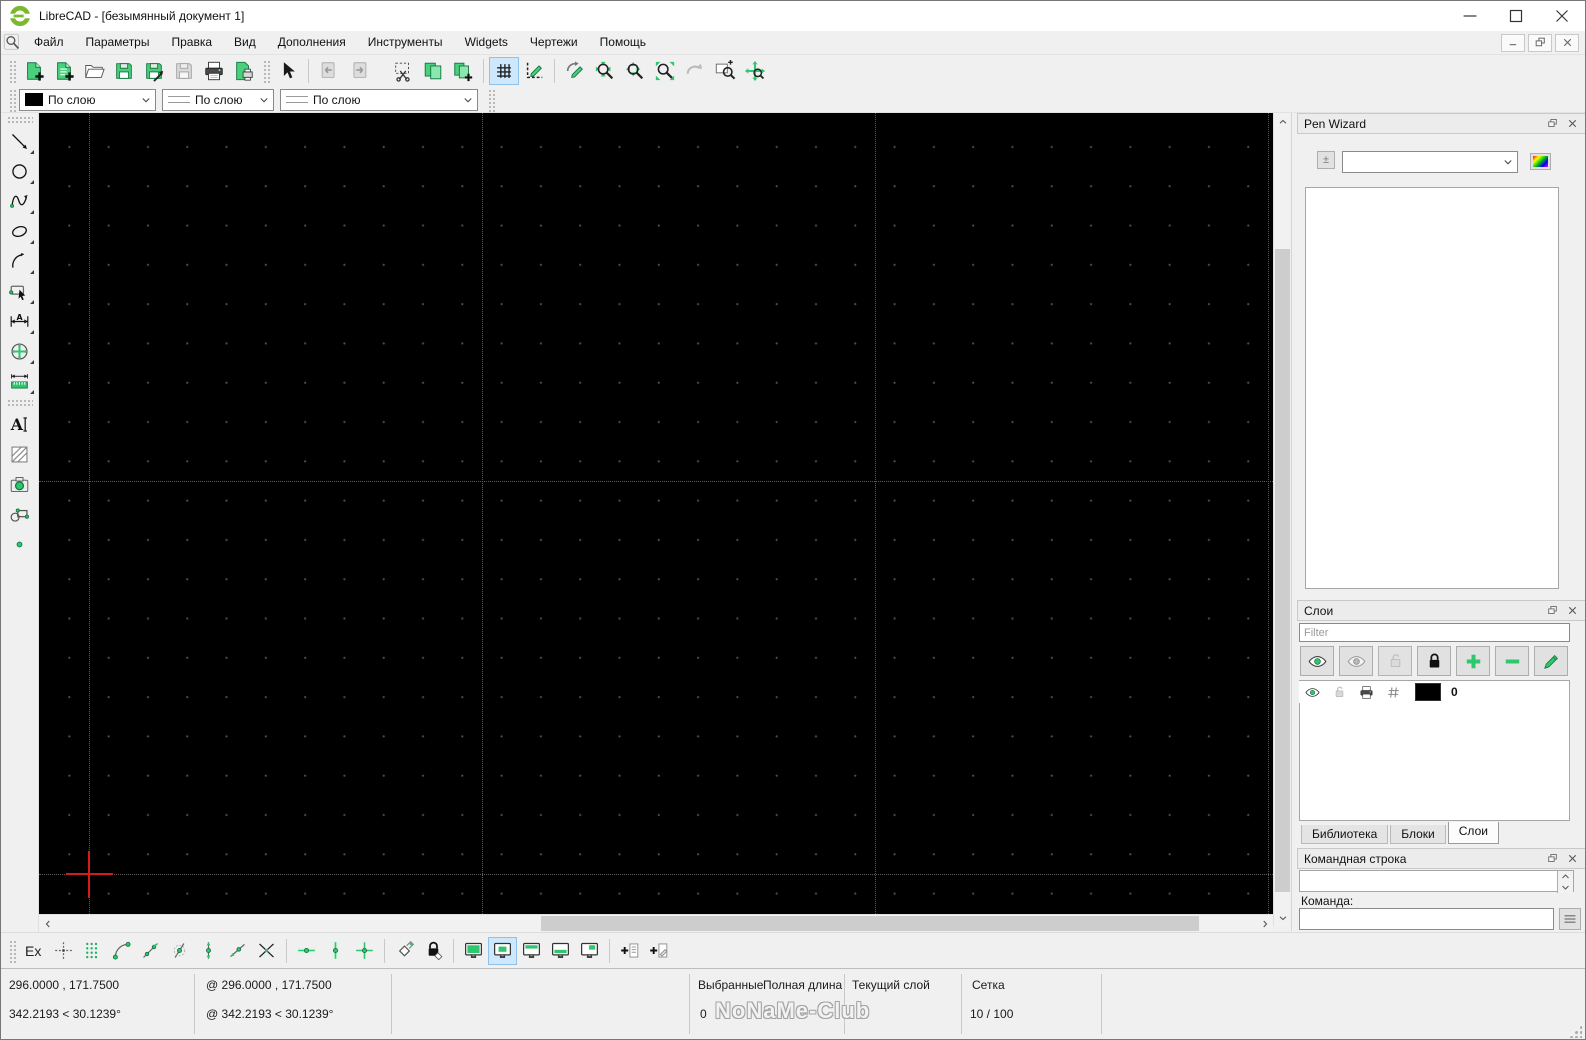  What do you see at coordinates (1312, 692) in the screenshot?
I see `layer-visible-icon` at bounding box center [1312, 692].